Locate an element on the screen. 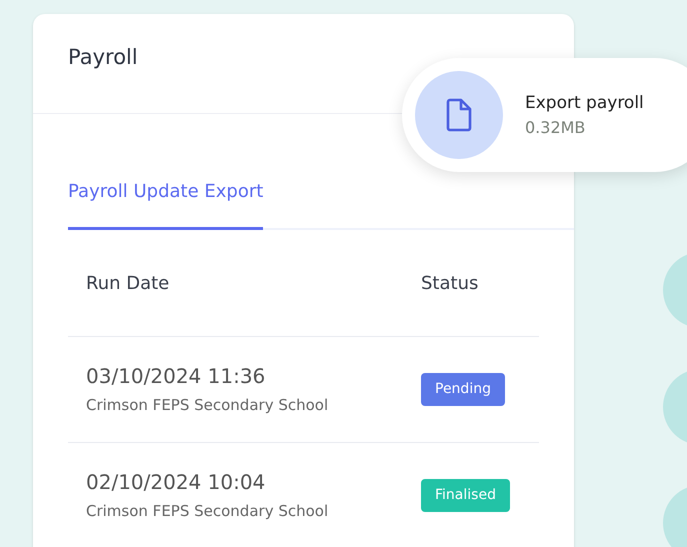  card-title: Payroll is located at coordinates (103, 58).